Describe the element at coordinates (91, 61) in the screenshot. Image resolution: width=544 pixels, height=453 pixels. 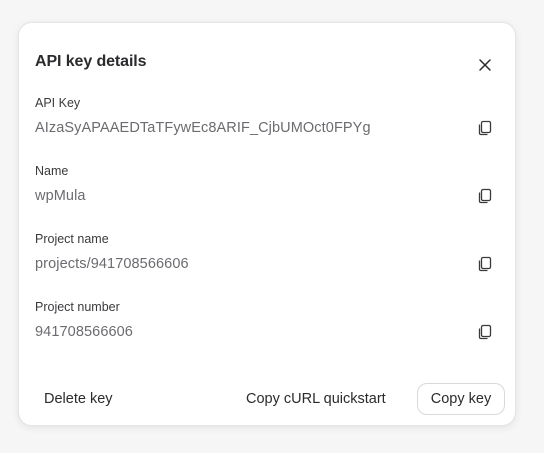
I see `dialog-title: API key details` at that location.